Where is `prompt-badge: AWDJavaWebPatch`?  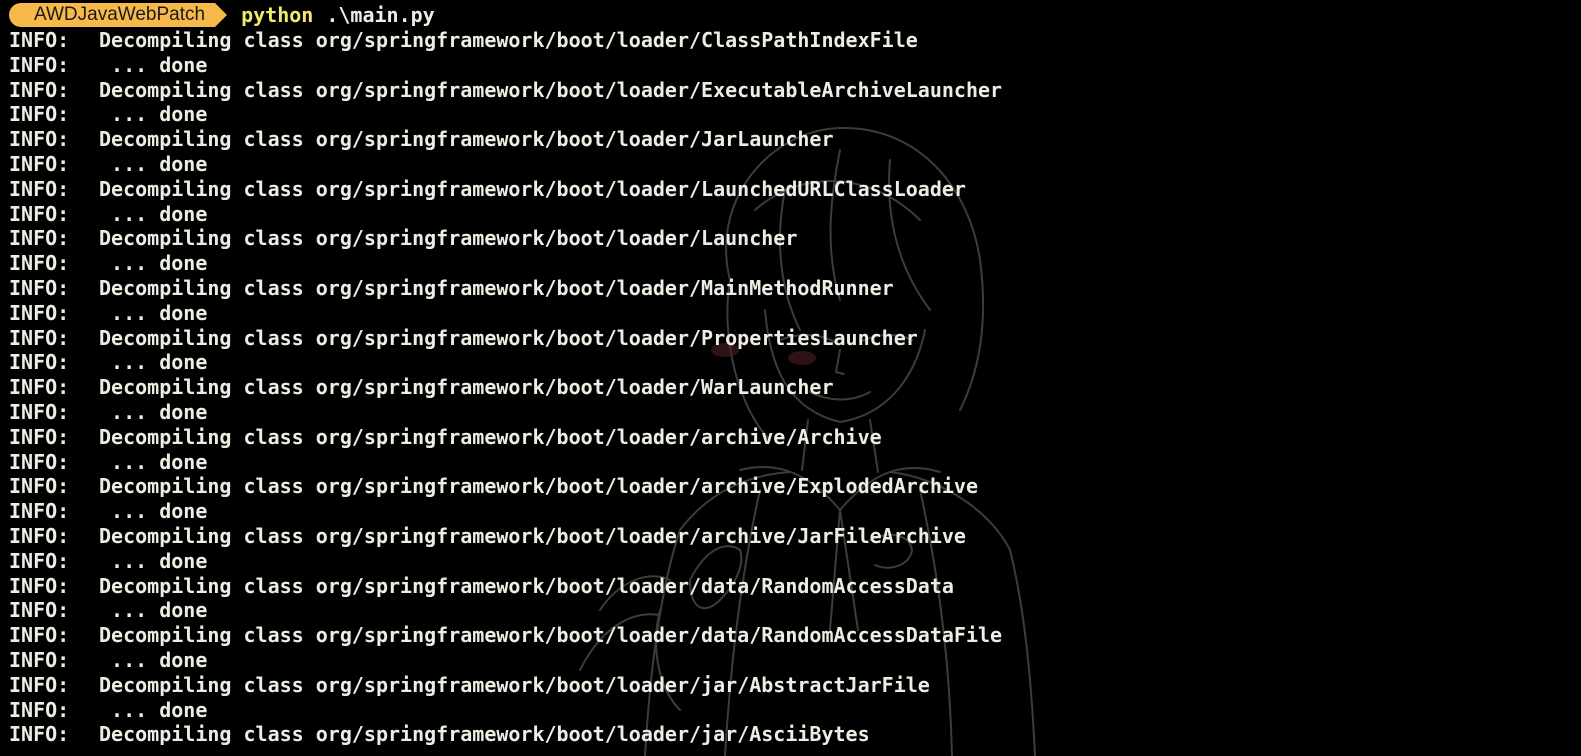
prompt-badge: AWDJavaWebPatch is located at coordinates (118, 15).